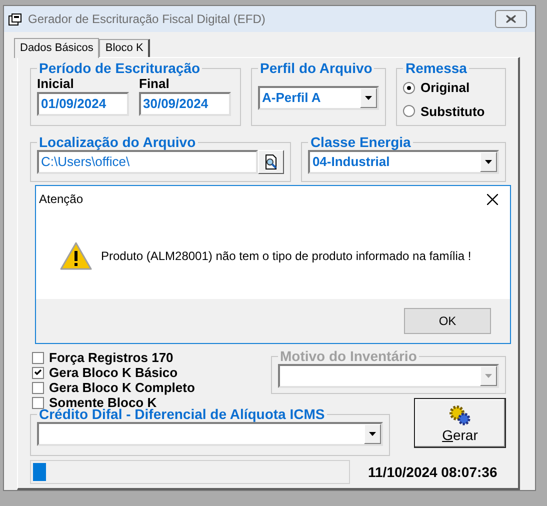 The image size is (547, 506). I want to click on field-label: Inicial, so click(56, 84).